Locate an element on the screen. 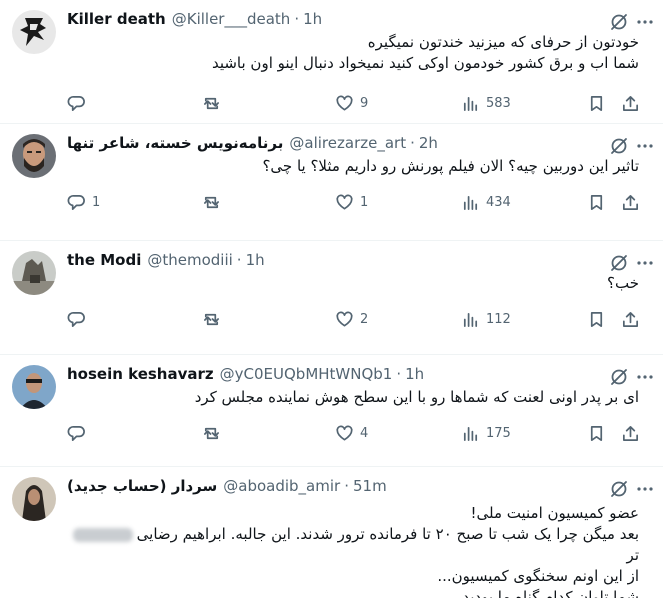  display-name: hosein keshavarz is located at coordinates (140, 374).